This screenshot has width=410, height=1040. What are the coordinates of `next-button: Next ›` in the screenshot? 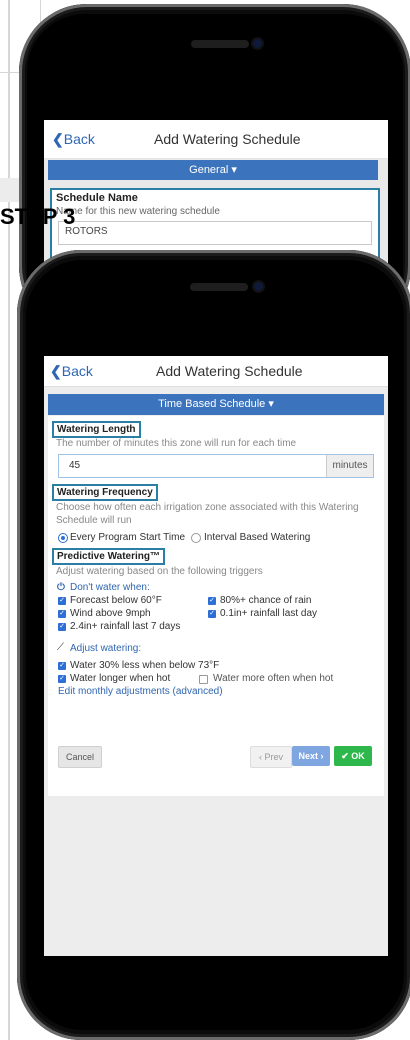 It's located at (311, 756).